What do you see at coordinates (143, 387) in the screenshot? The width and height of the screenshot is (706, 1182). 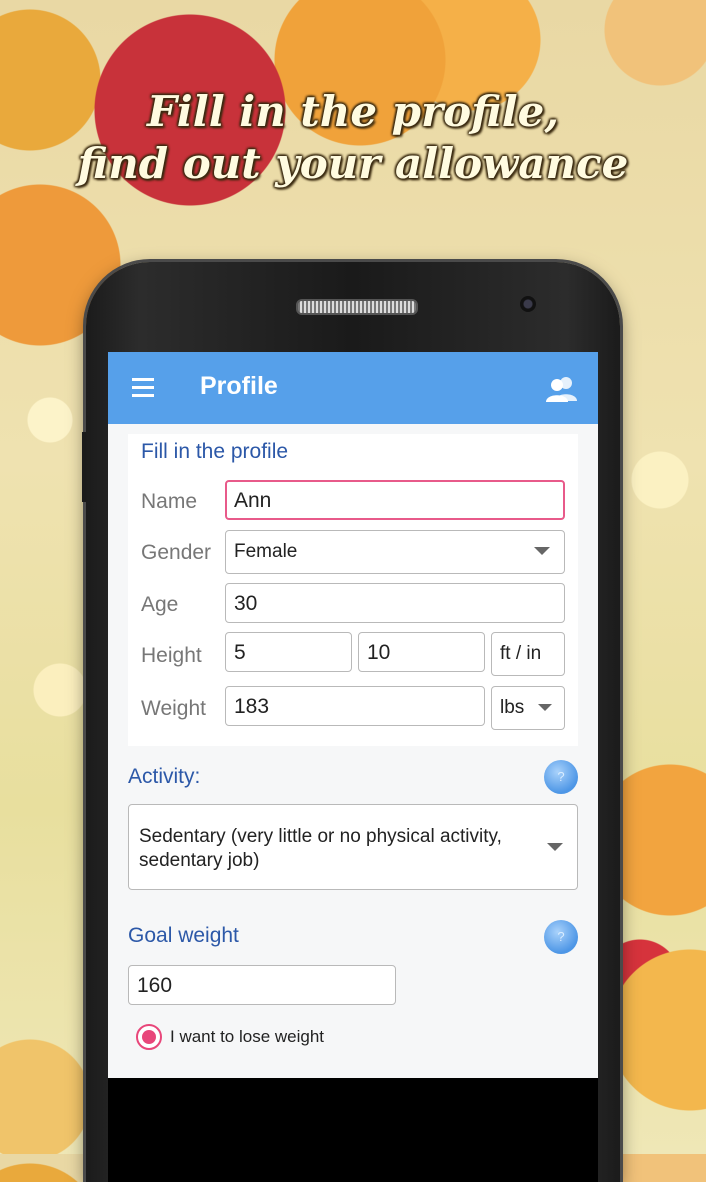 I see `hamburger-menu-icon` at bounding box center [143, 387].